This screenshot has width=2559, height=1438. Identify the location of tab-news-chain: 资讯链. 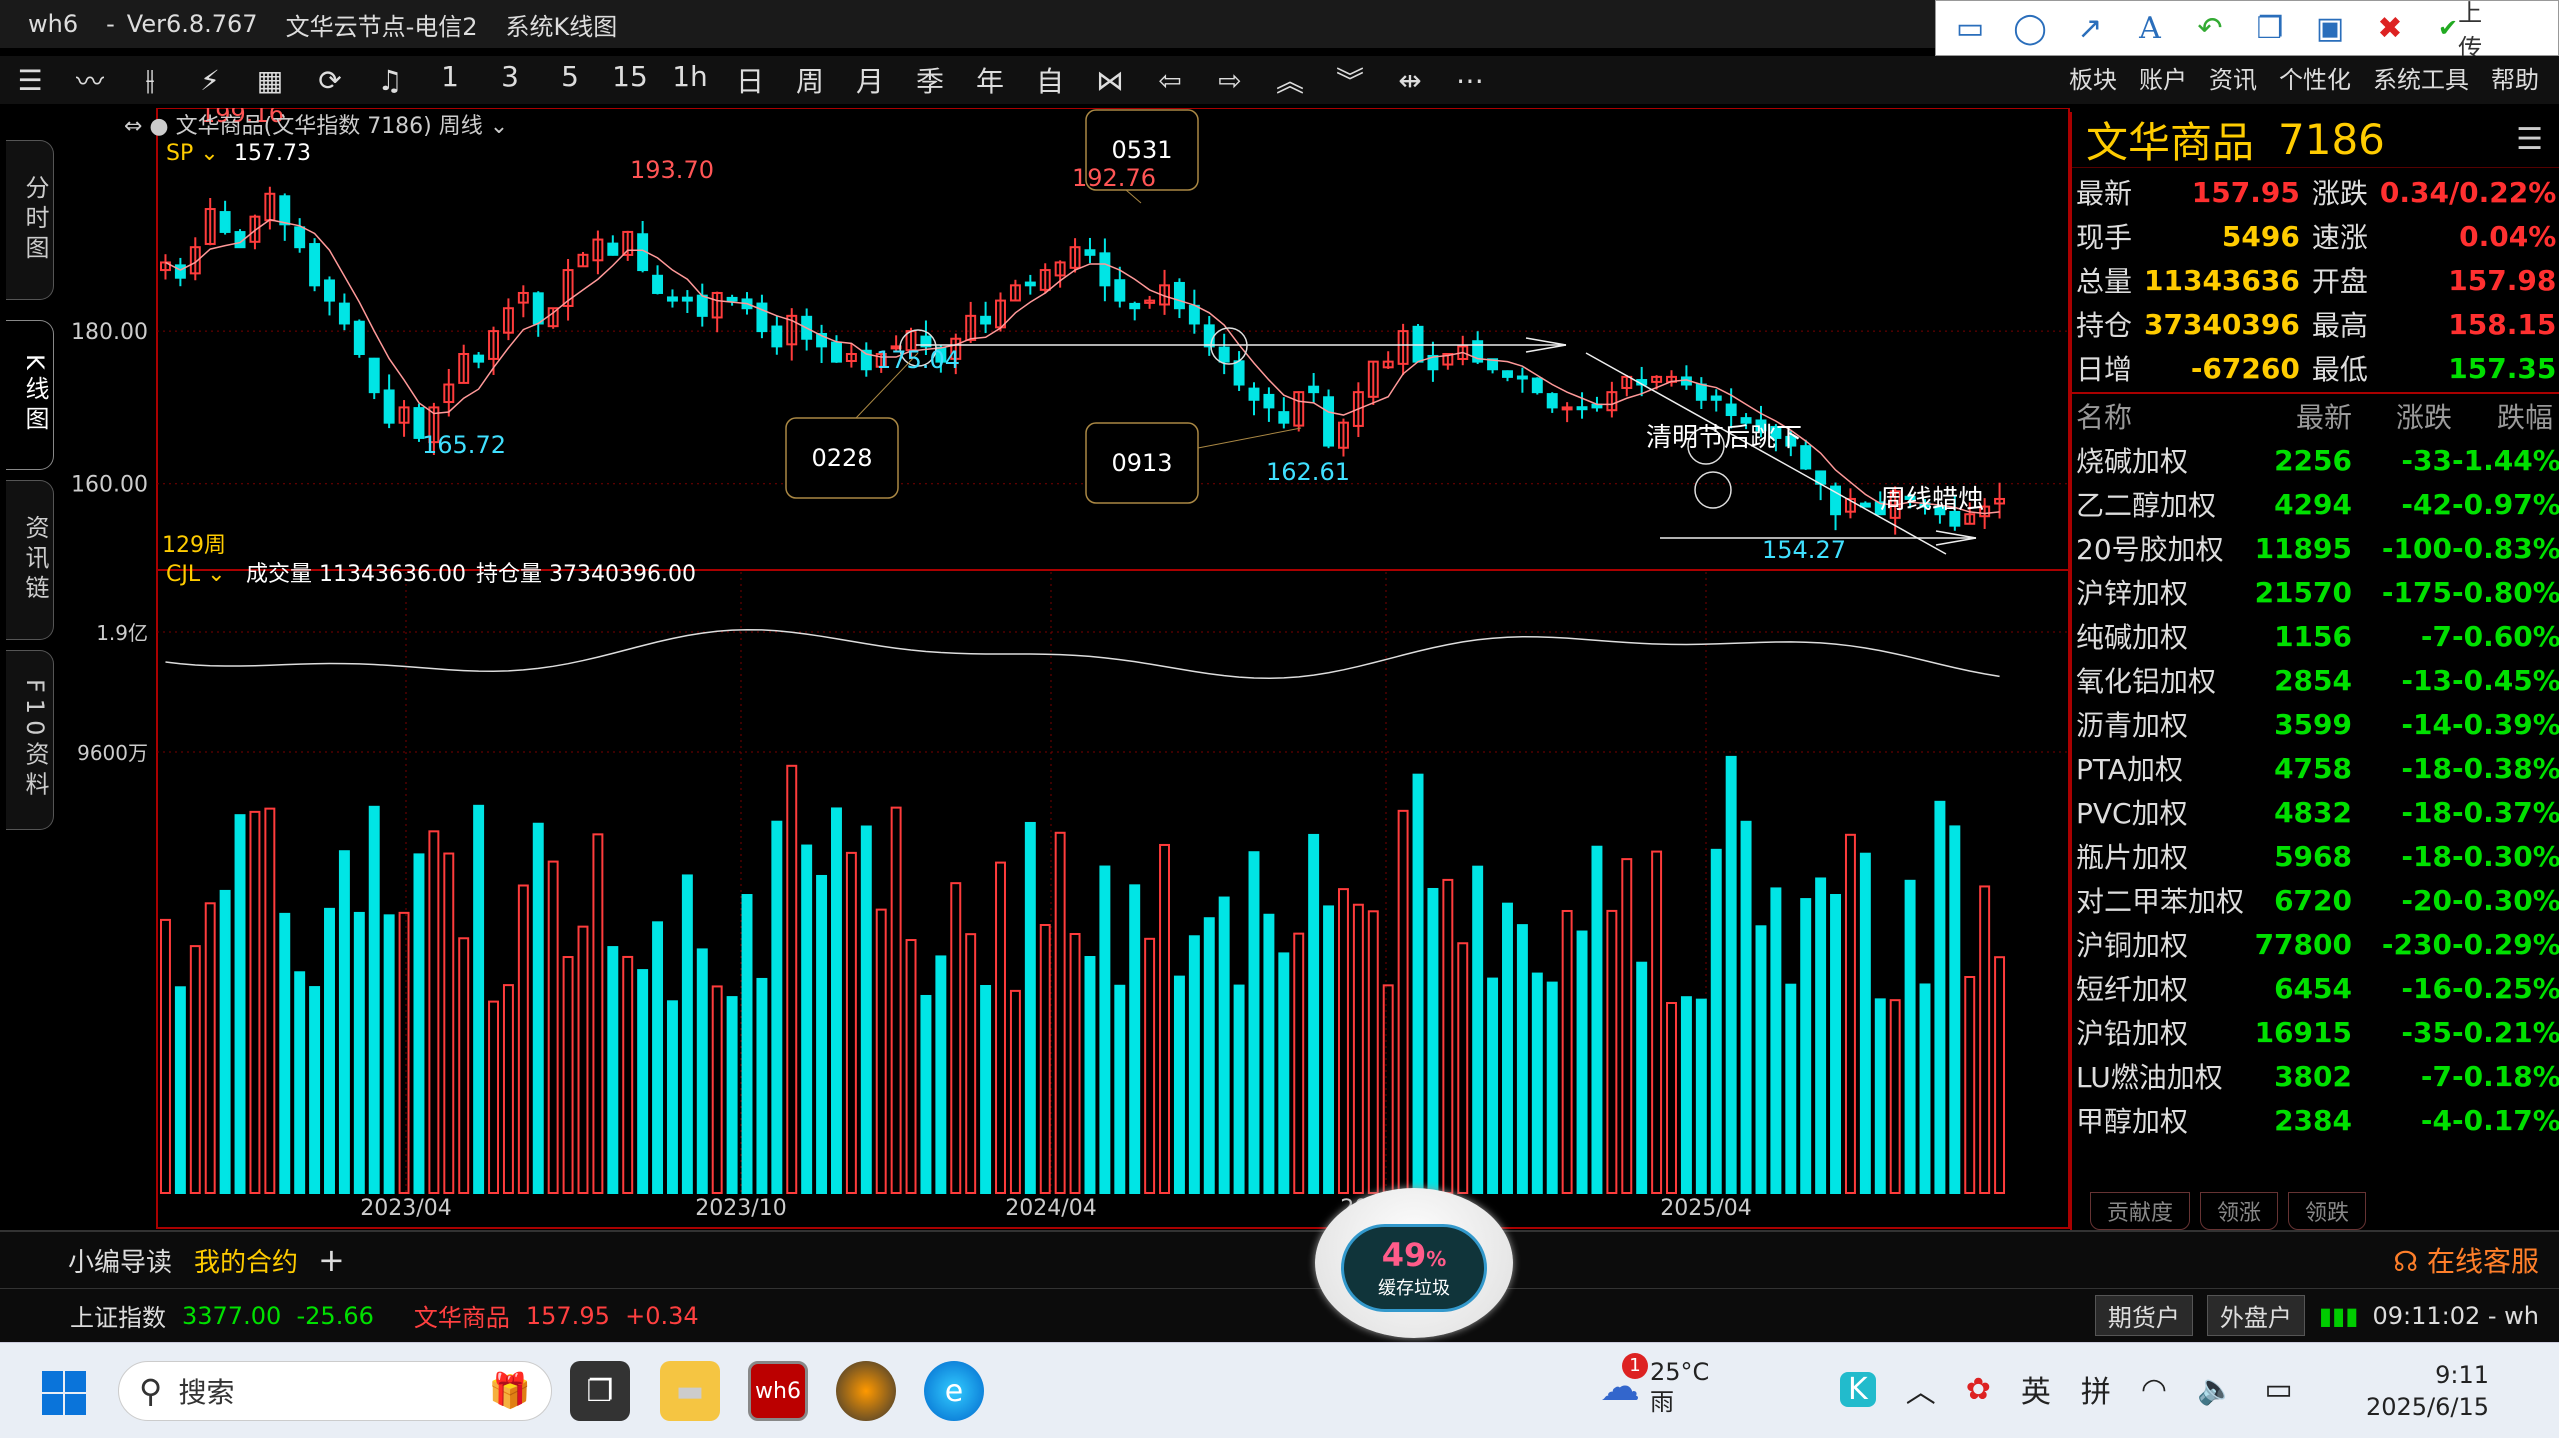
(30, 560).